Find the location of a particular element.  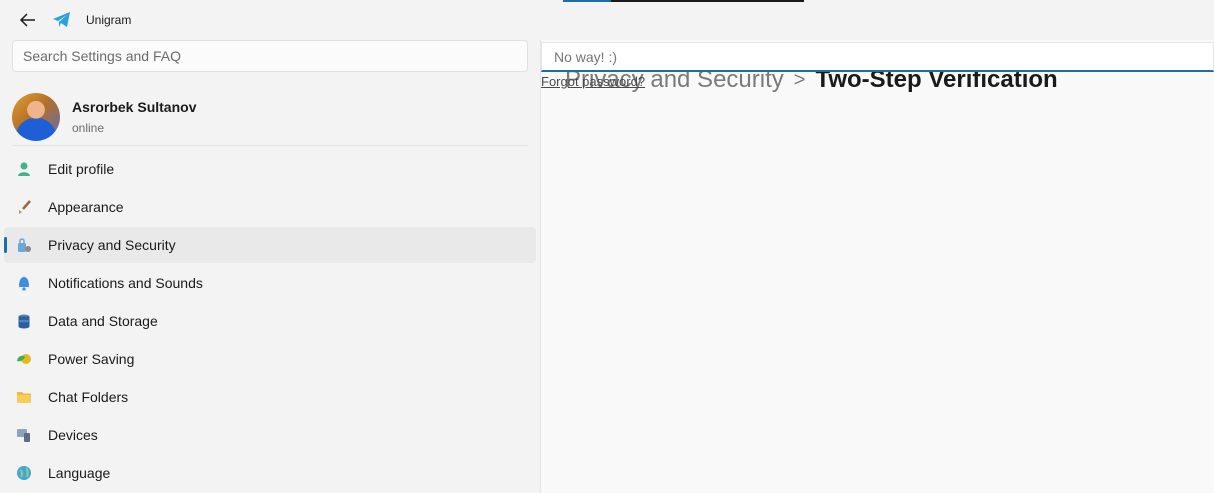

menu-item-notifications: Notifications and Sounds is located at coordinates (270, 283).